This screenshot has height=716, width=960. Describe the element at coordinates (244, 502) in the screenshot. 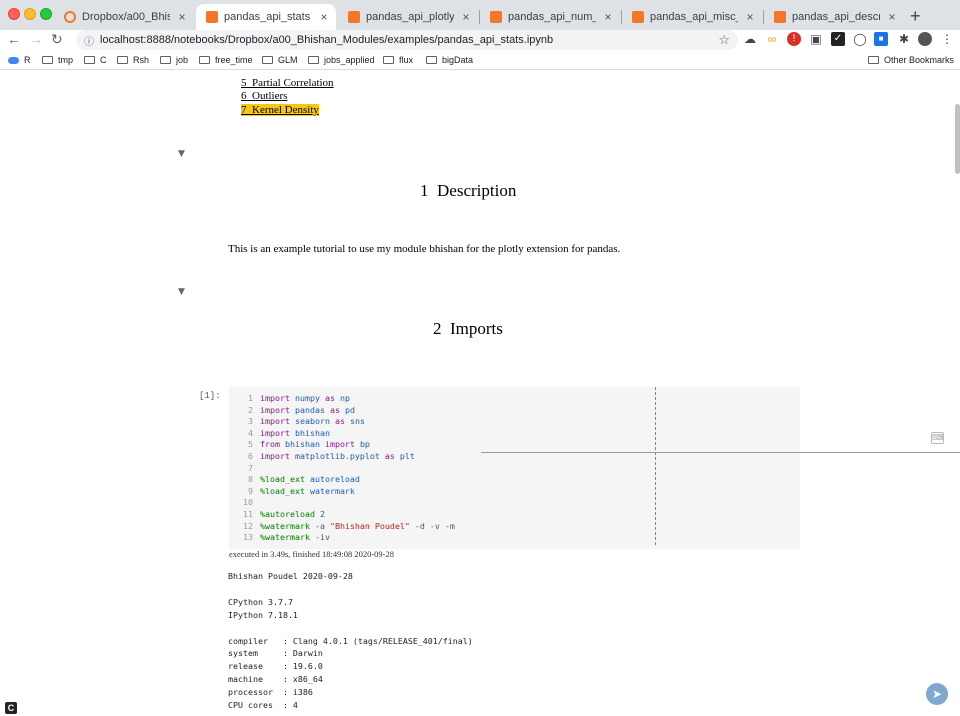

I see `code-line: 10` at that location.